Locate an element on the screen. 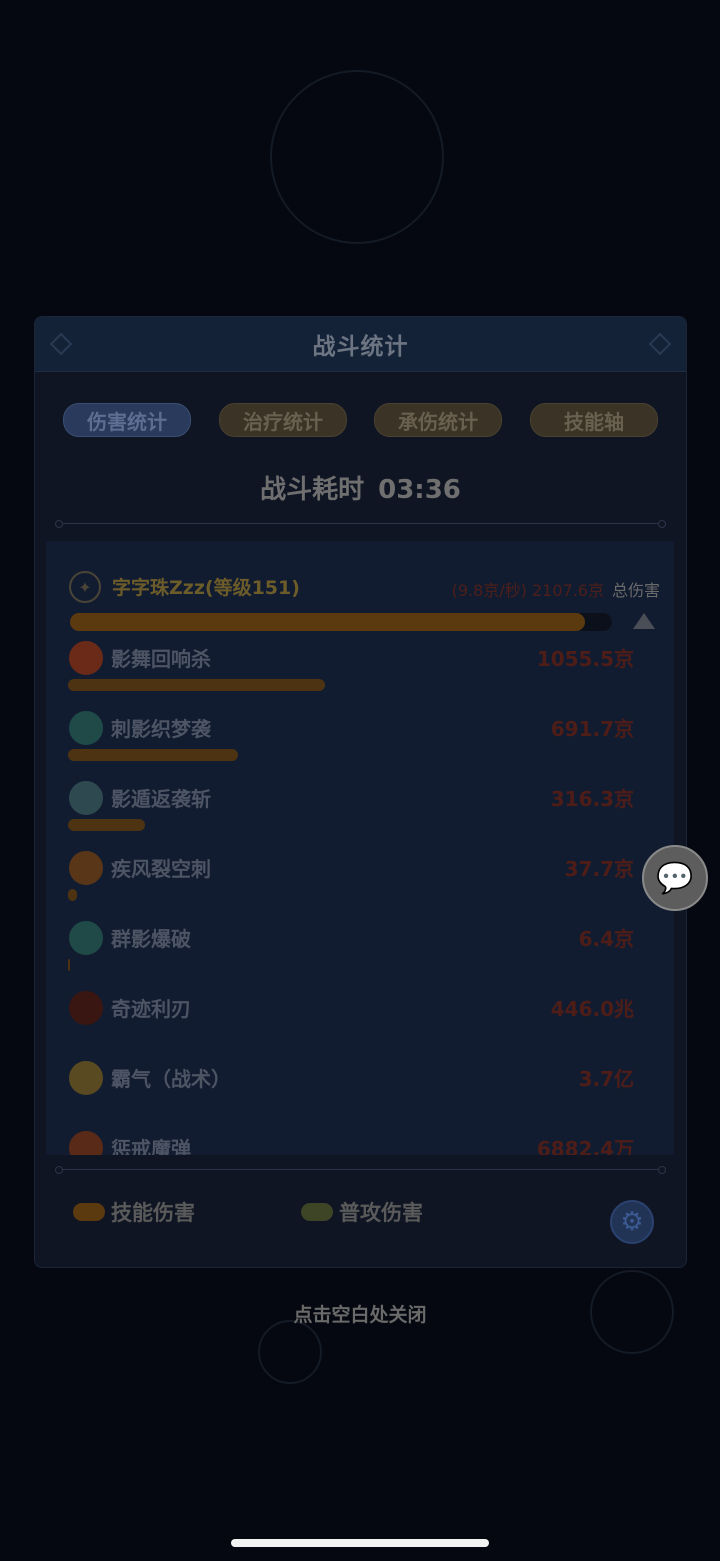  skill-name: 群影爆破 is located at coordinates (151, 939).